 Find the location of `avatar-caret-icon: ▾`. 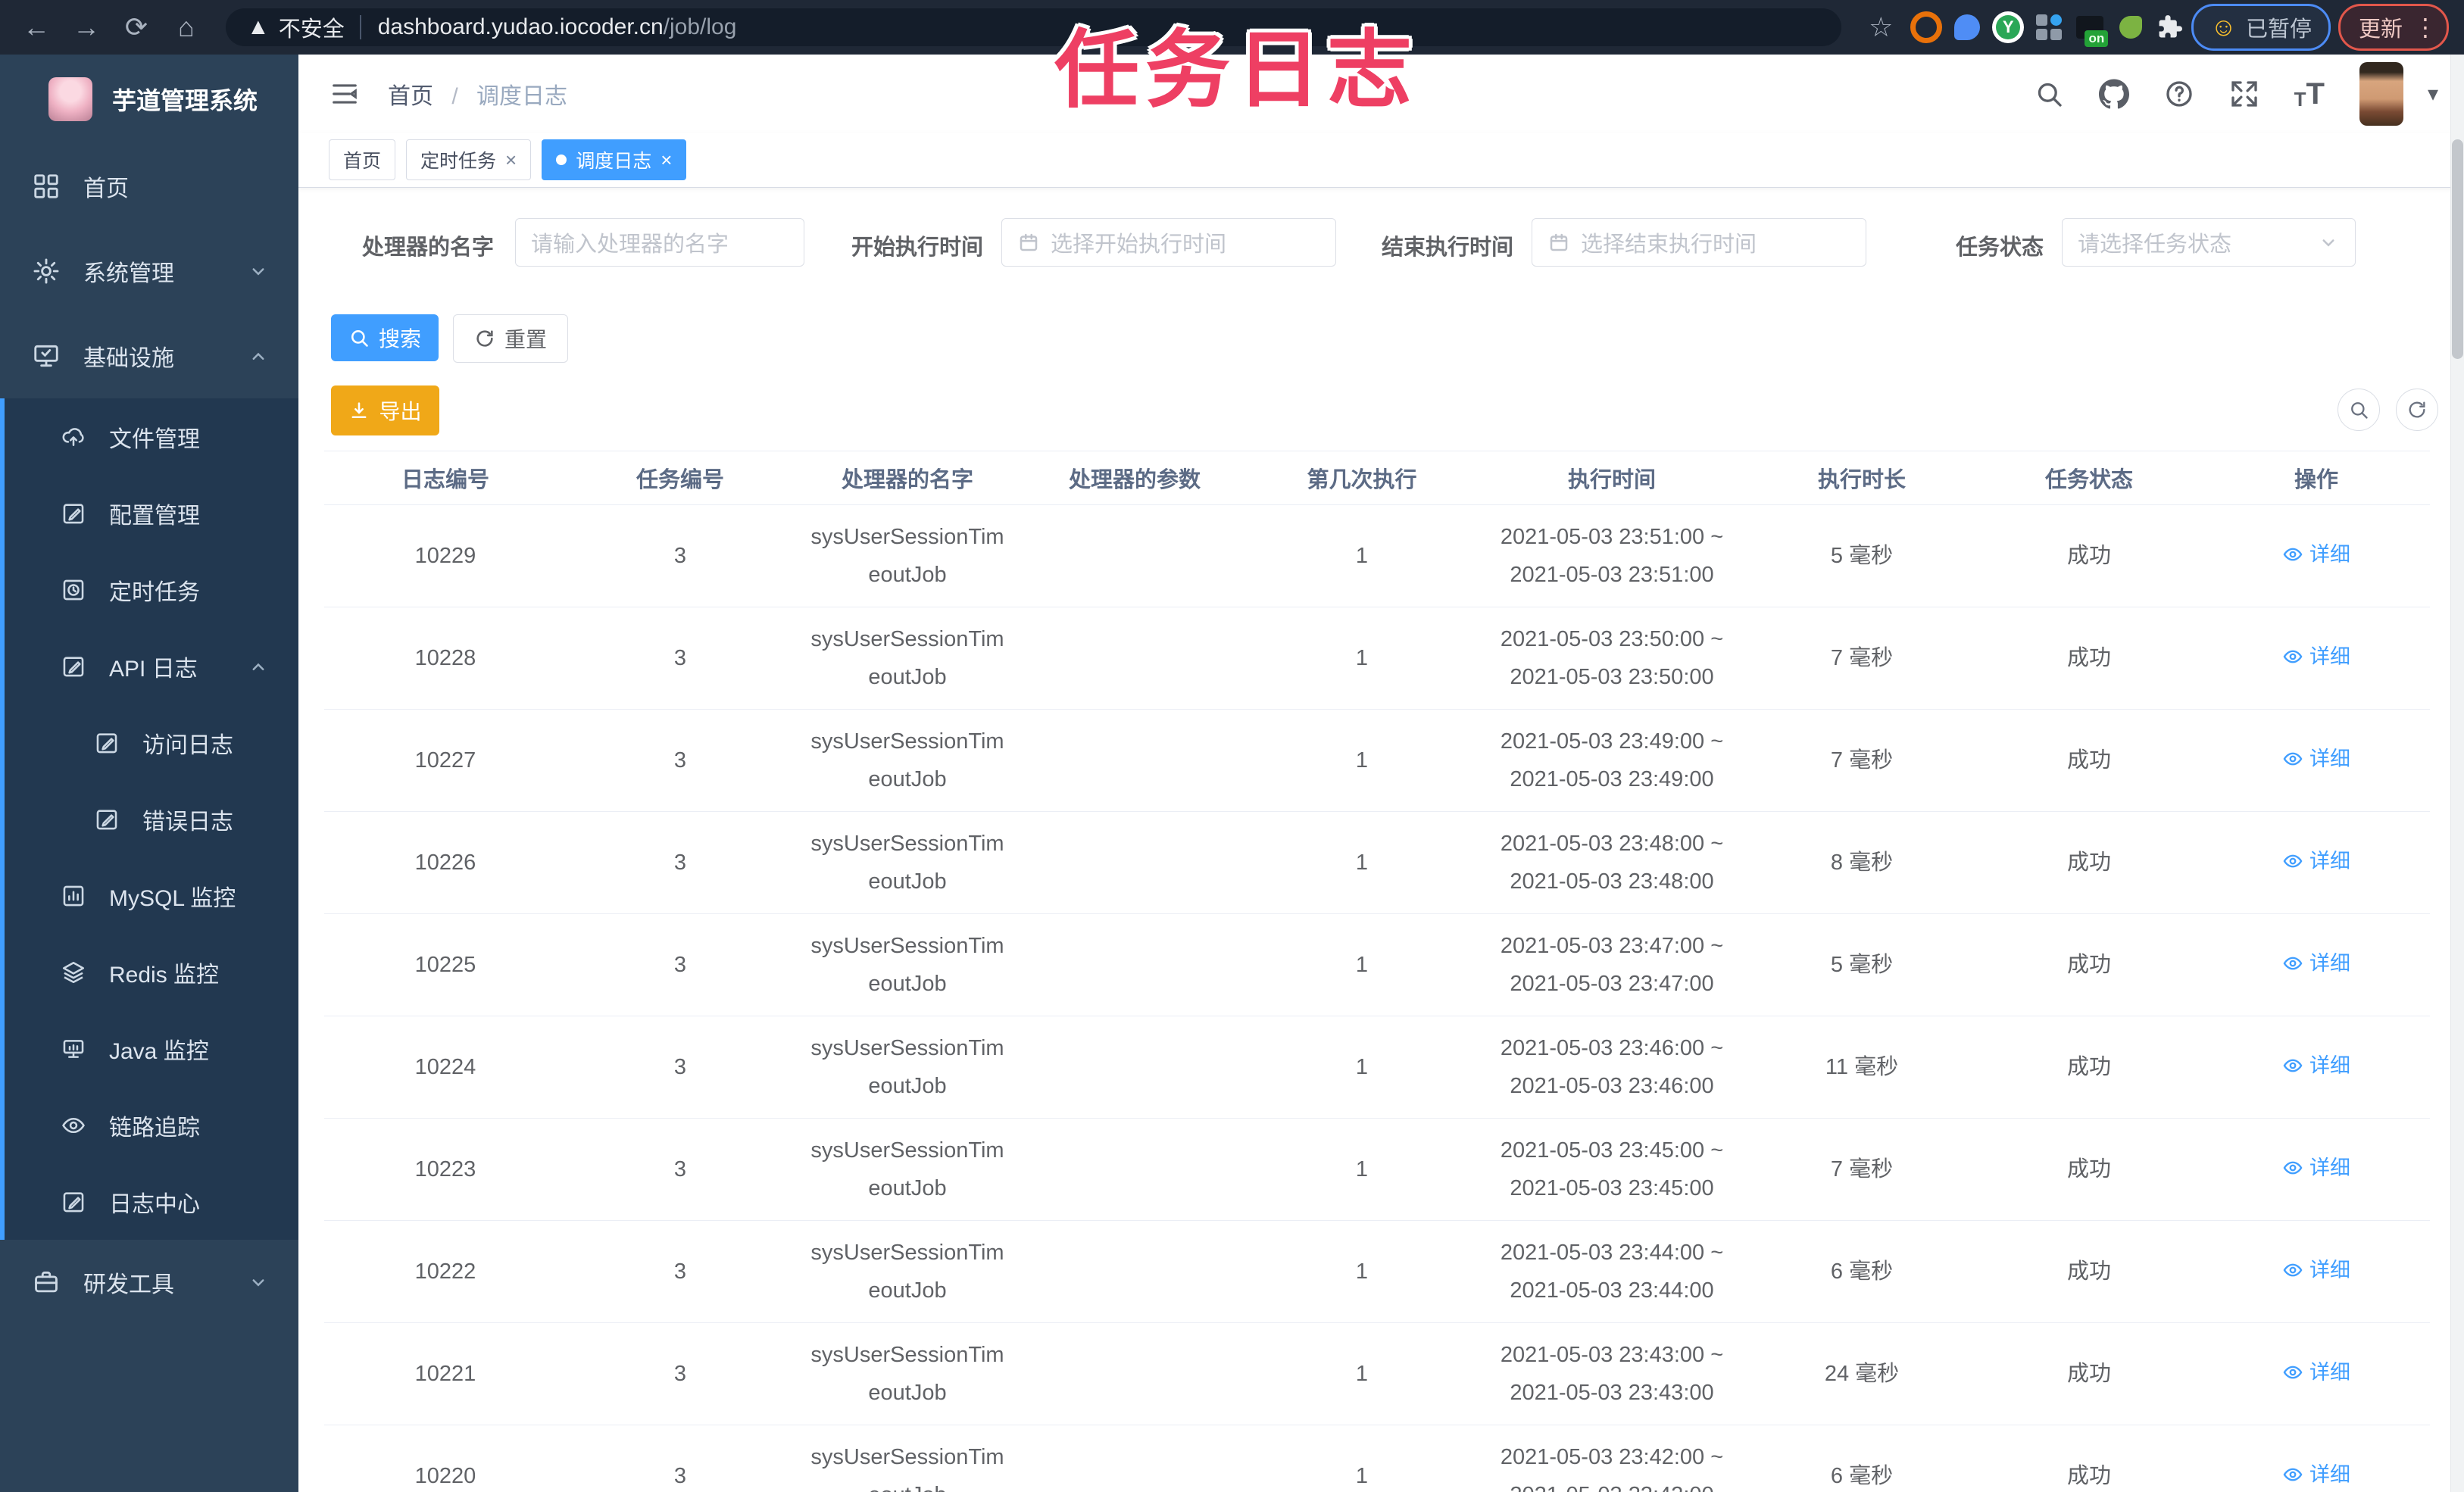

avatar-caret-icon: ▾ is located at coordinates (2433, 93).